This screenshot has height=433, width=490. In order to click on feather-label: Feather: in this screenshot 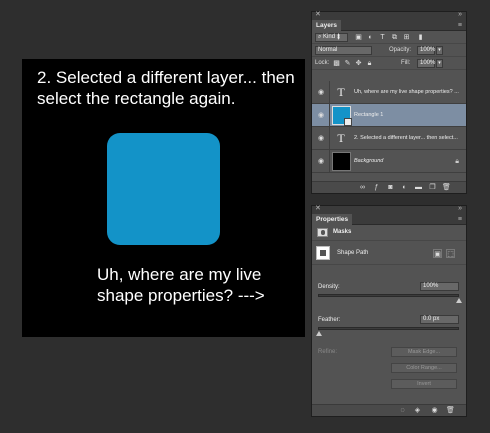, I will do `click(329, 320)`.